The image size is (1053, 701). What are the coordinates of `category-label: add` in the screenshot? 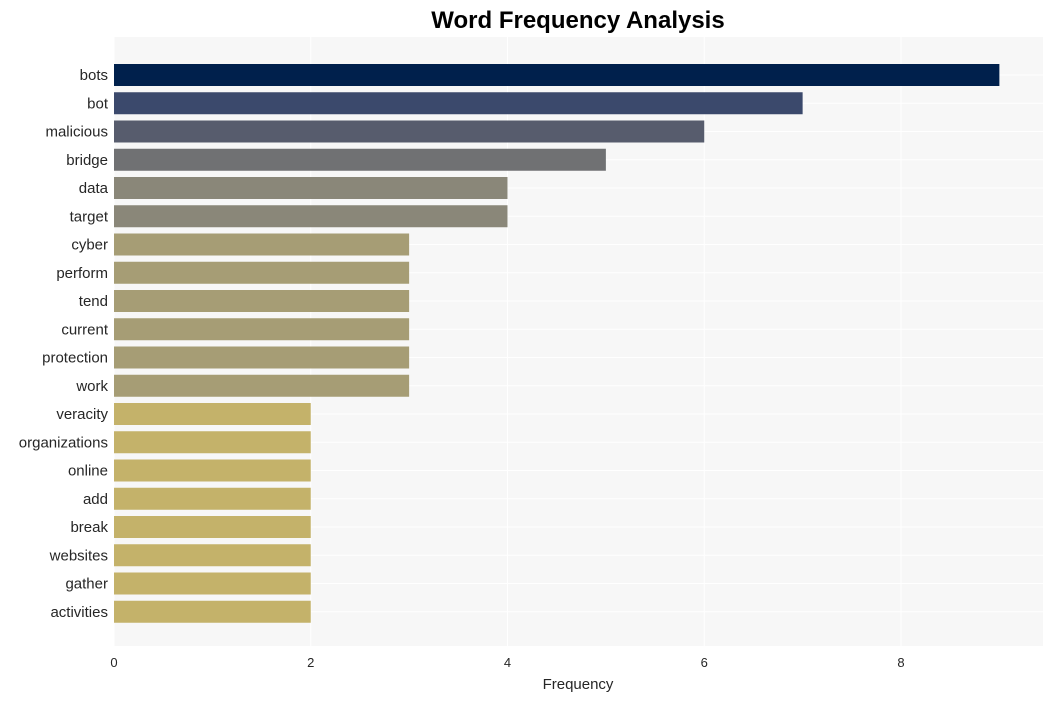 It's located at (95, 499).